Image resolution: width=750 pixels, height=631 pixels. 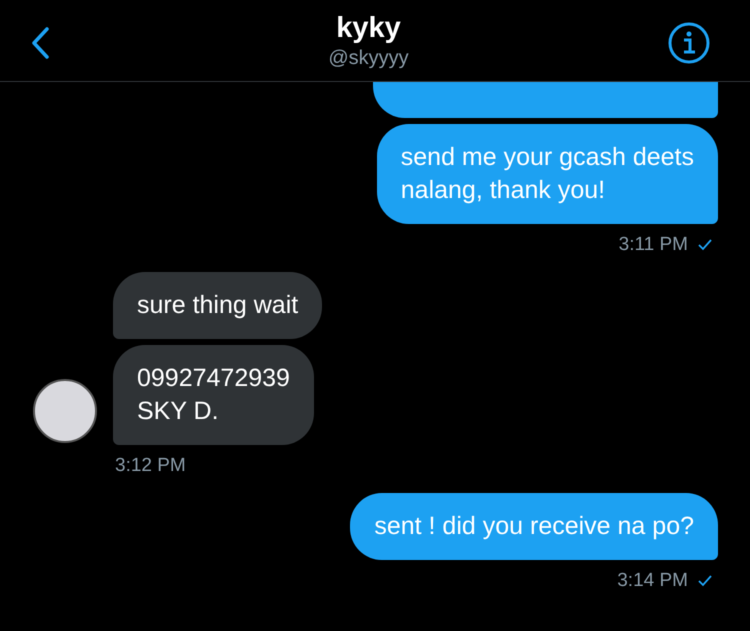 I want to click on message-time: 3:11 PM, so click(x=653, y=245).